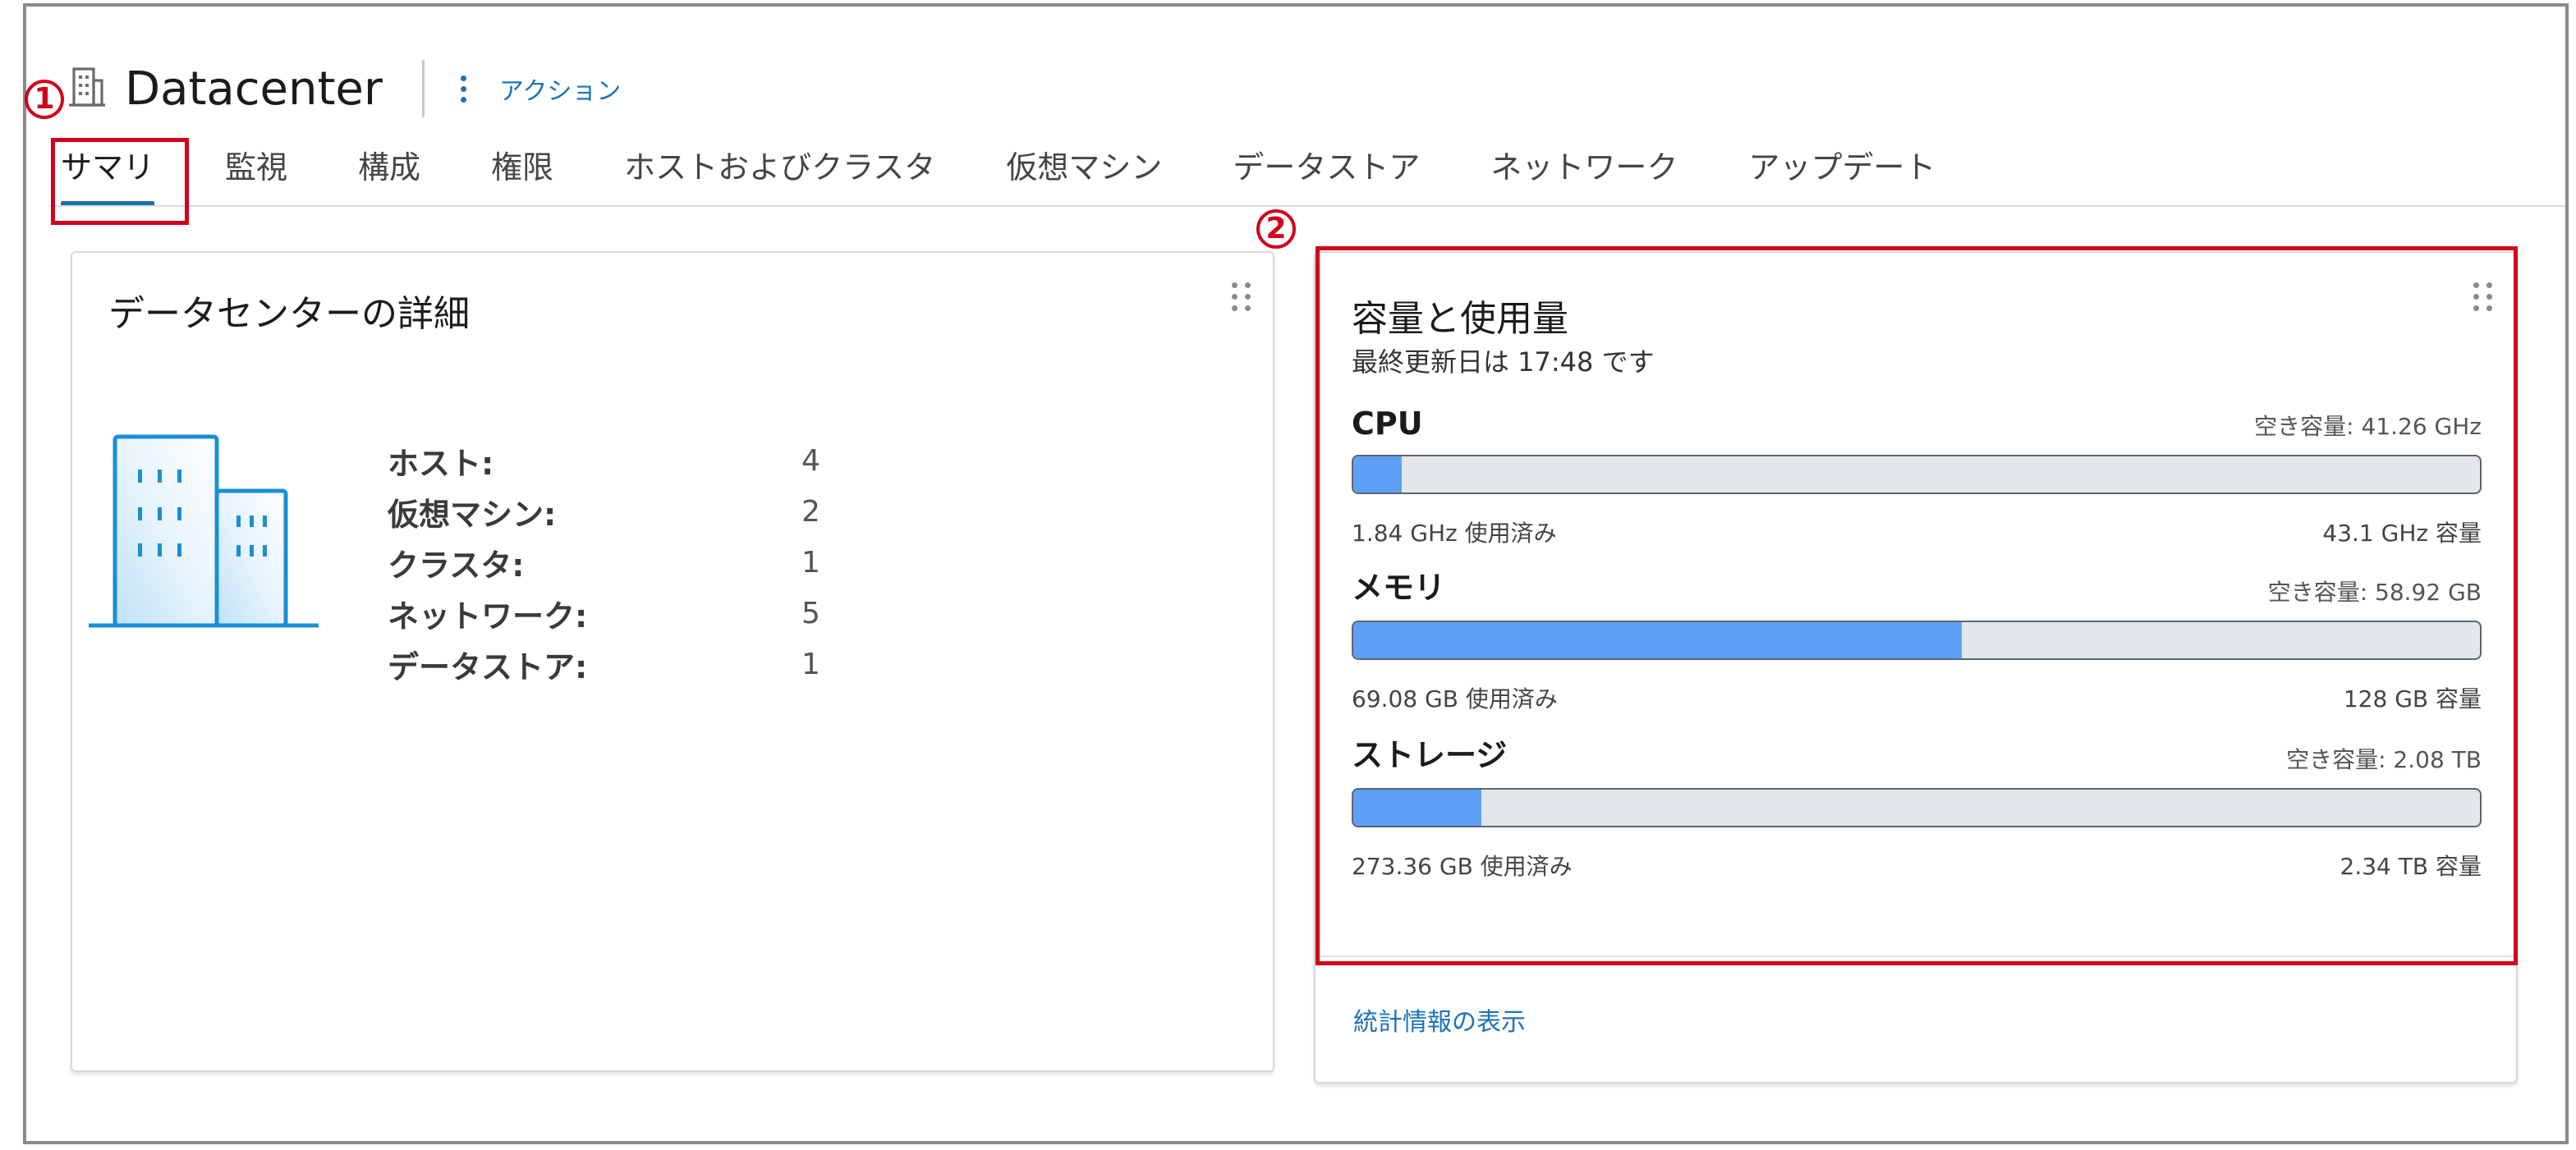 The height and width of the screenshot is (1150, 2576). Describe the element at coordinates (1584, 174) in the screenshot. I see `tab-networks: ネットワーク` at that location.